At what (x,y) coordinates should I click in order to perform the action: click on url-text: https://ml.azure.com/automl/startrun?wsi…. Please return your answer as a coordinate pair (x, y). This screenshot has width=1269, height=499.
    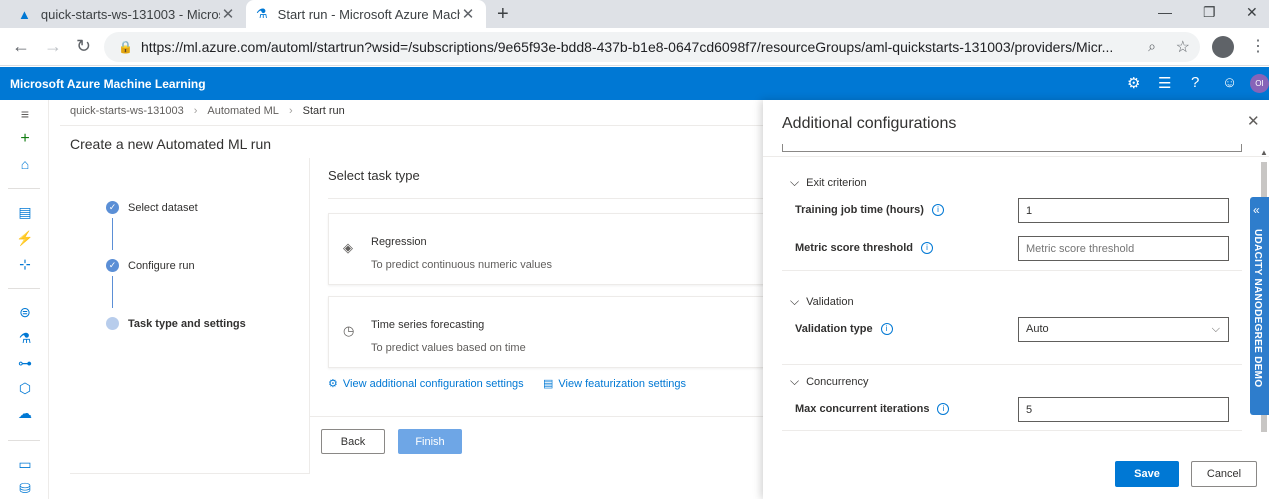
    Looking at the image, I should click on (627, 47).